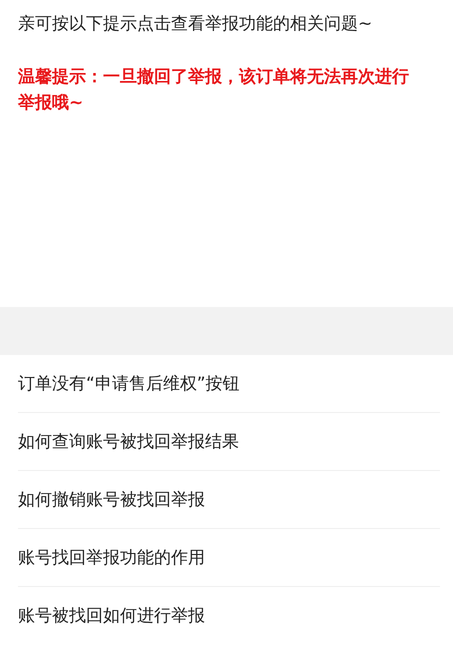  Describe the element at coordinates (196, 24) in the screenshot. I see `intro-text: 亲可按以下提示点击查看举报功能的相关问题~` at that location.